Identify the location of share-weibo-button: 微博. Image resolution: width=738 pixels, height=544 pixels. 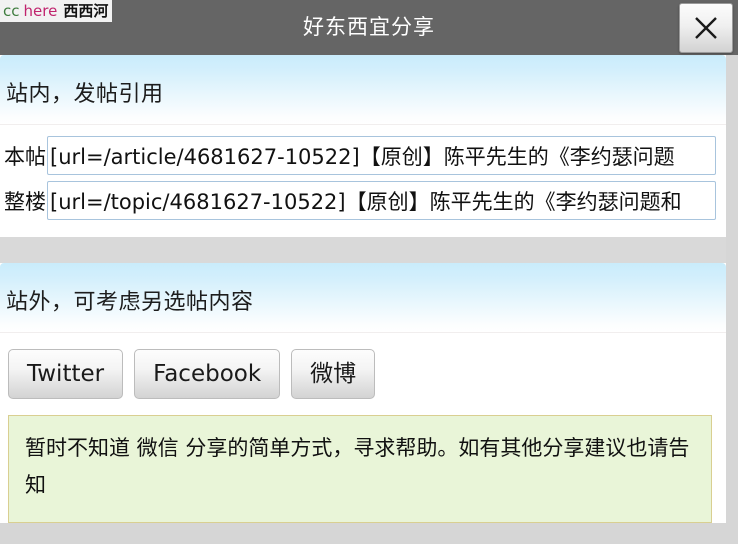
(333, 374).